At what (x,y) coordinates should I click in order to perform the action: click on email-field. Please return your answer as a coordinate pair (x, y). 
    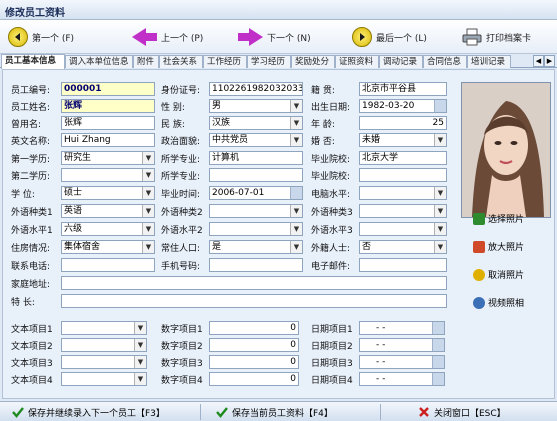
    Looking at the image, I should click on (403, 265).